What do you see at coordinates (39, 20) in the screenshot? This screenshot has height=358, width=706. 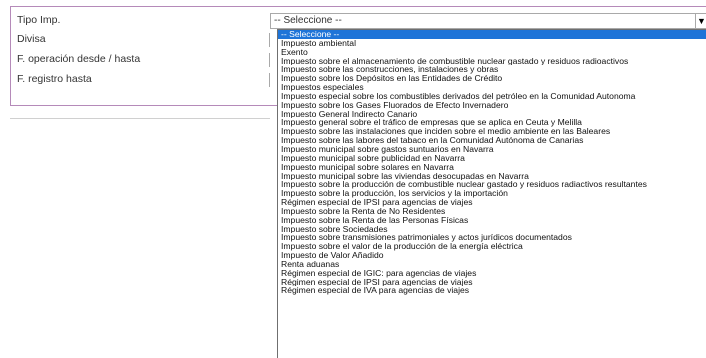 I see `tipo-imp-label: Tipo Imp.` at bounding box center [39, 20].